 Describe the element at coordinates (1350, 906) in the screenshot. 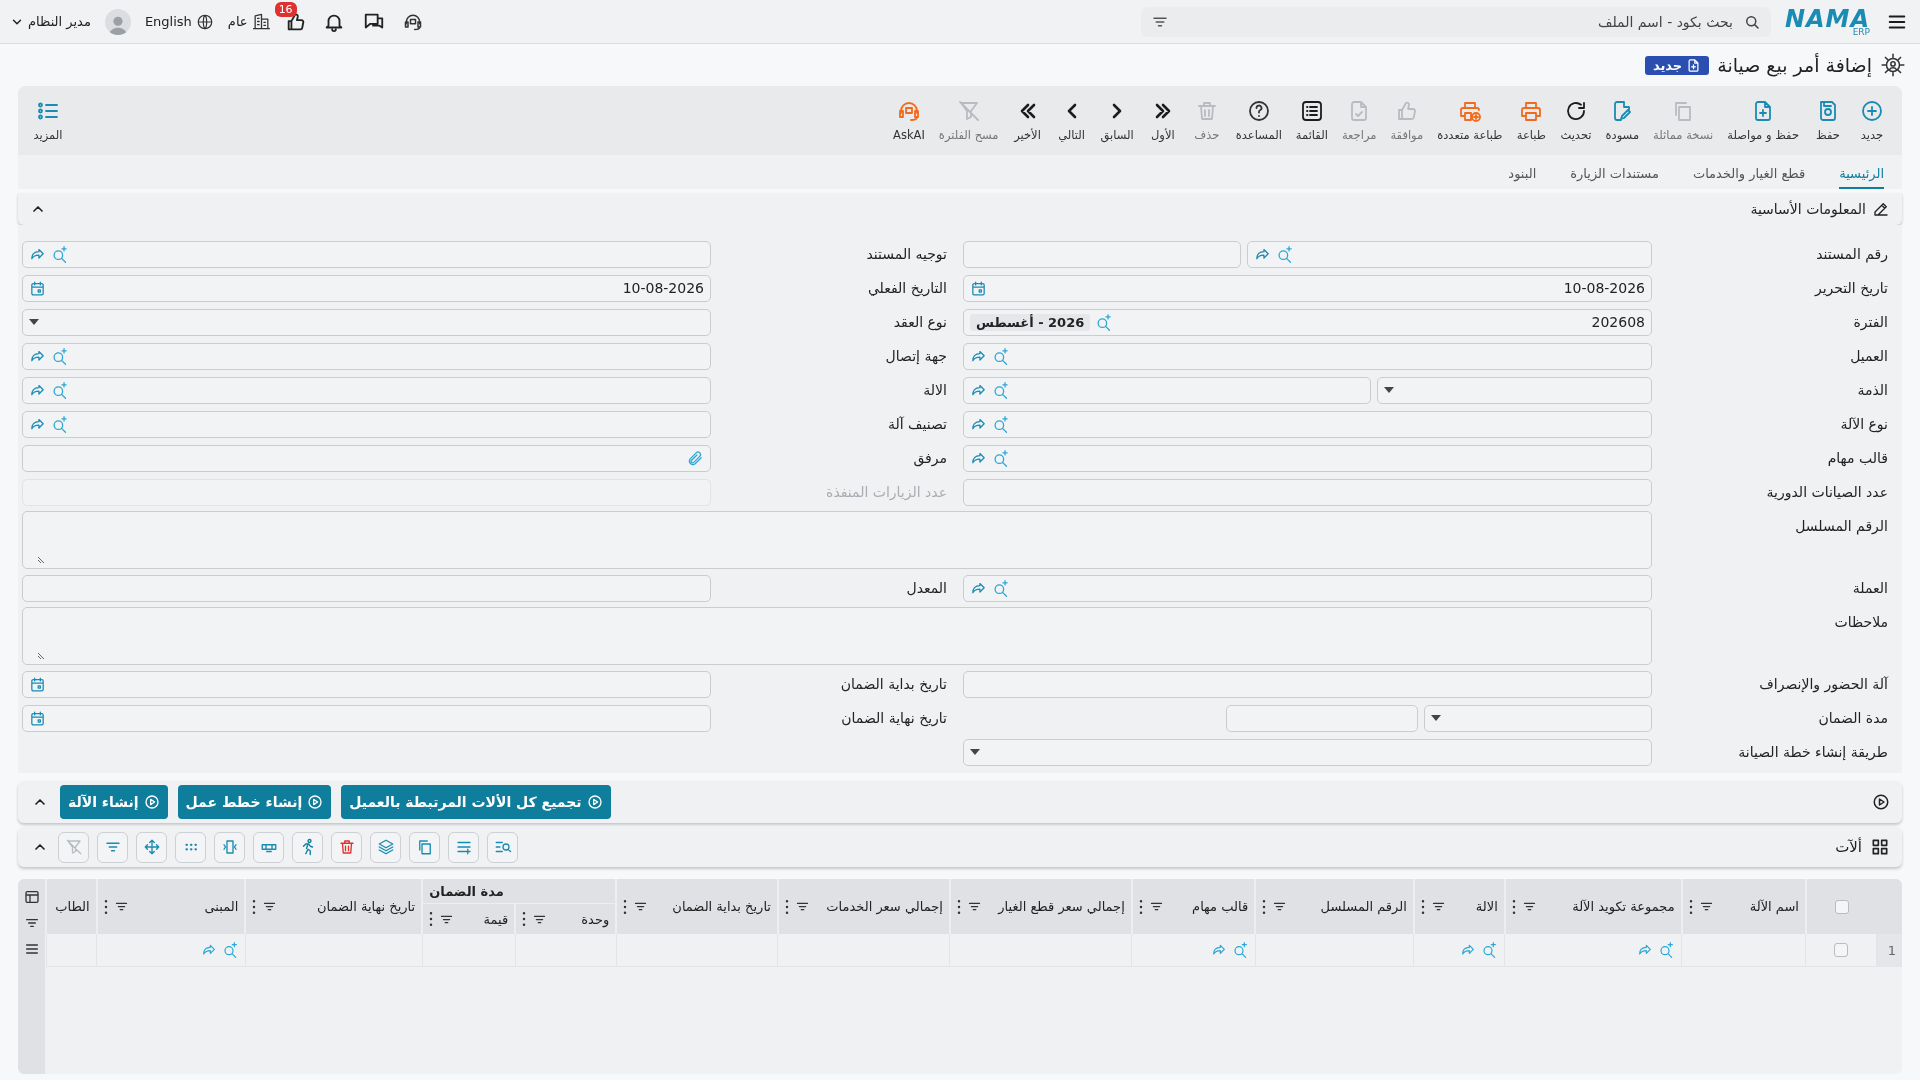

I see `column-header: الرقم المسلسل` at that location.